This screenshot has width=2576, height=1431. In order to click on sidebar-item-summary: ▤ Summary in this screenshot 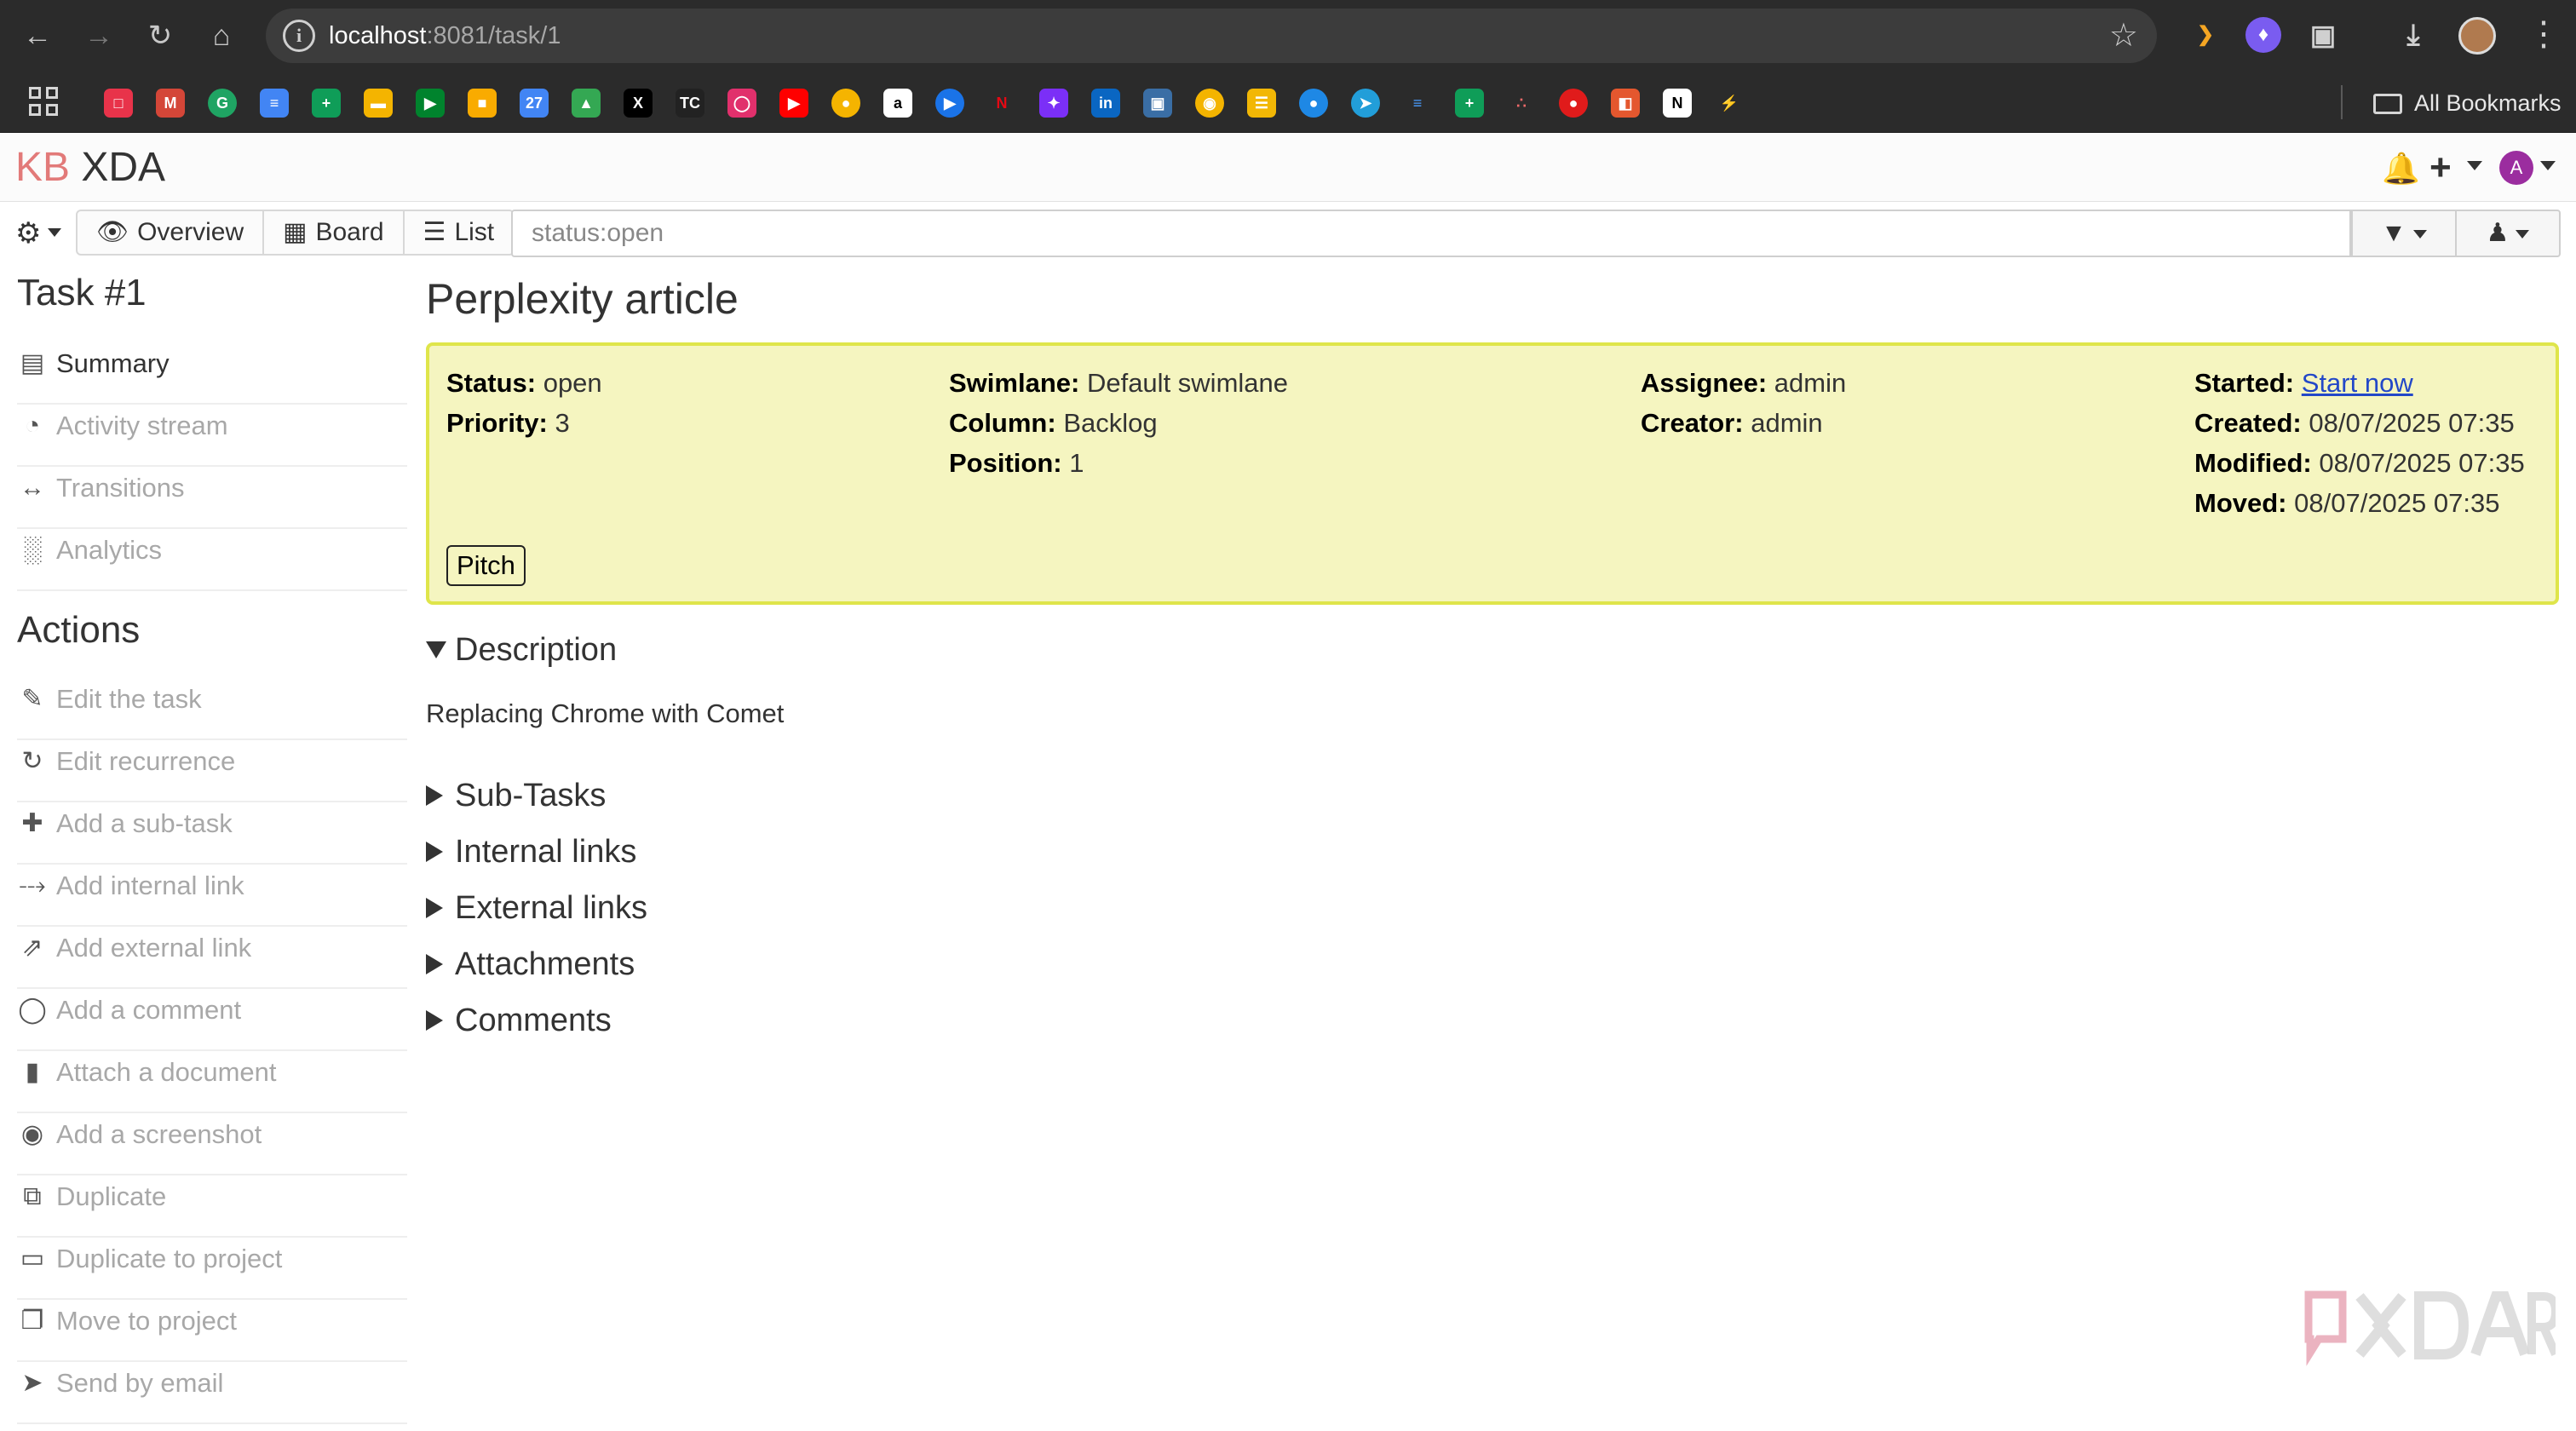, I will do `click(212, 373)`.